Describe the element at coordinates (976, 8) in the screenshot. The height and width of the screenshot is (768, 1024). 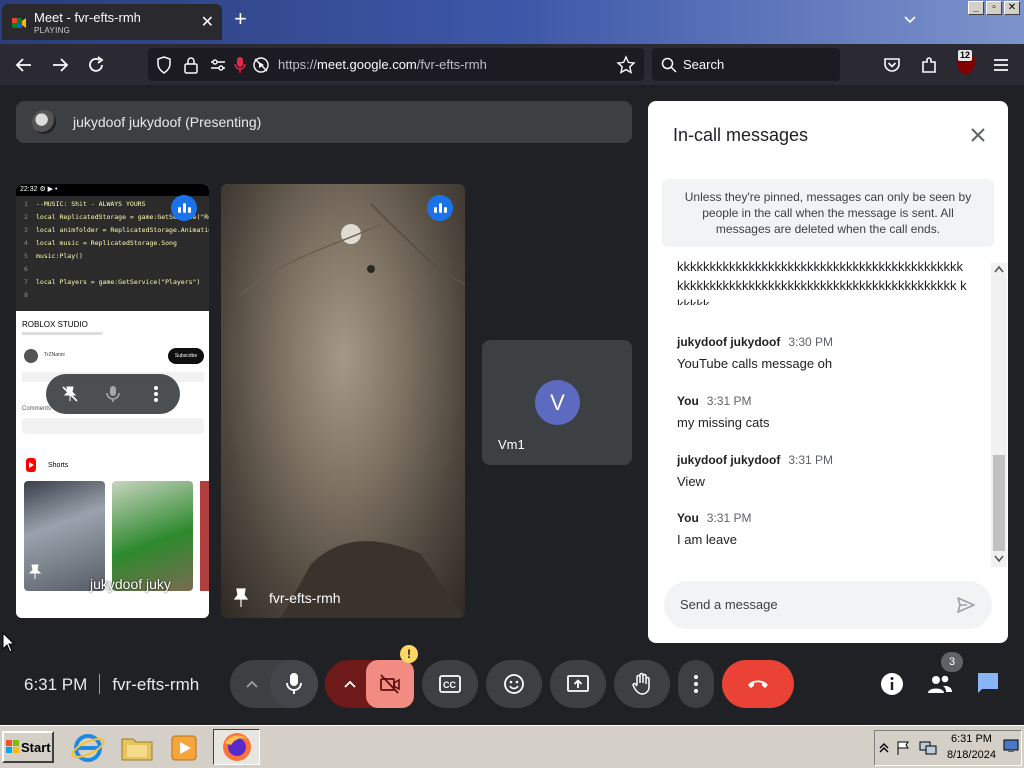
I see `minimize-button: _` at that location.